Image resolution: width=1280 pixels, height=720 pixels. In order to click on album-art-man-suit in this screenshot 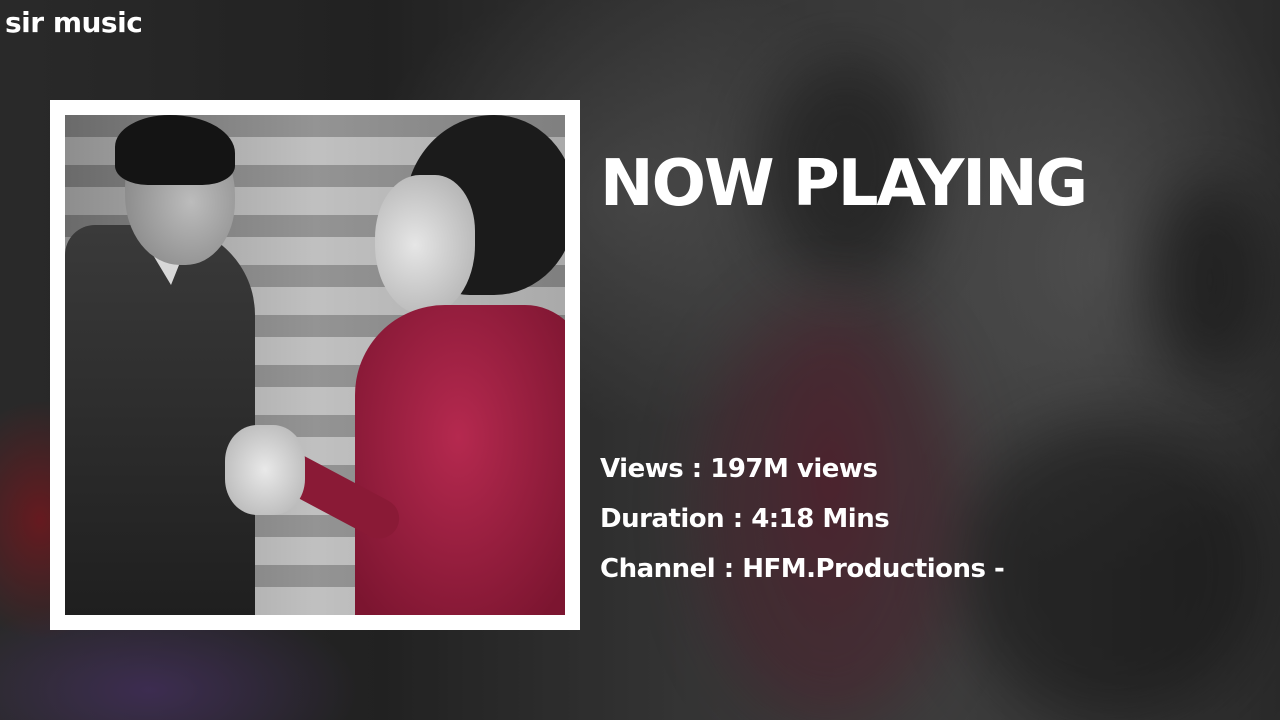, I will do `click(160, 420)`.